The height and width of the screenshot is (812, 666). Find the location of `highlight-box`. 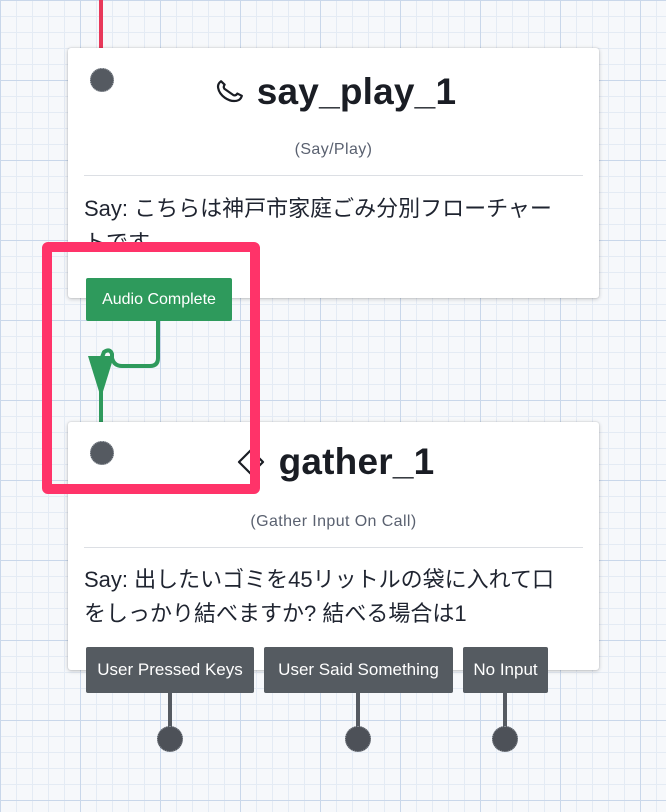

highlight-box is located at coordinates (151, 368).